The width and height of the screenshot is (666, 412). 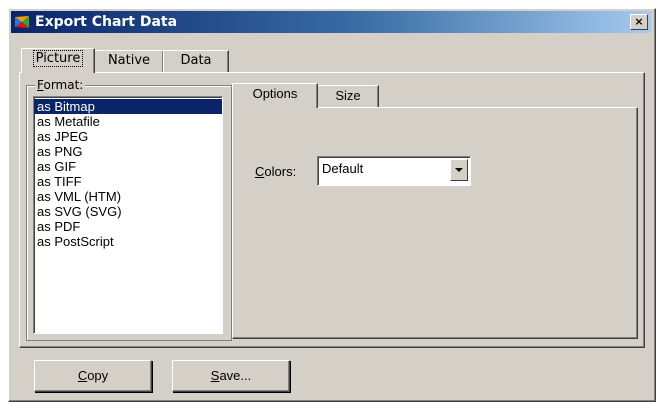 What do you see at coordinates (60, 85) in the screenshot?
I see `format-group-label: Format:` at bounding box center [60, 85].